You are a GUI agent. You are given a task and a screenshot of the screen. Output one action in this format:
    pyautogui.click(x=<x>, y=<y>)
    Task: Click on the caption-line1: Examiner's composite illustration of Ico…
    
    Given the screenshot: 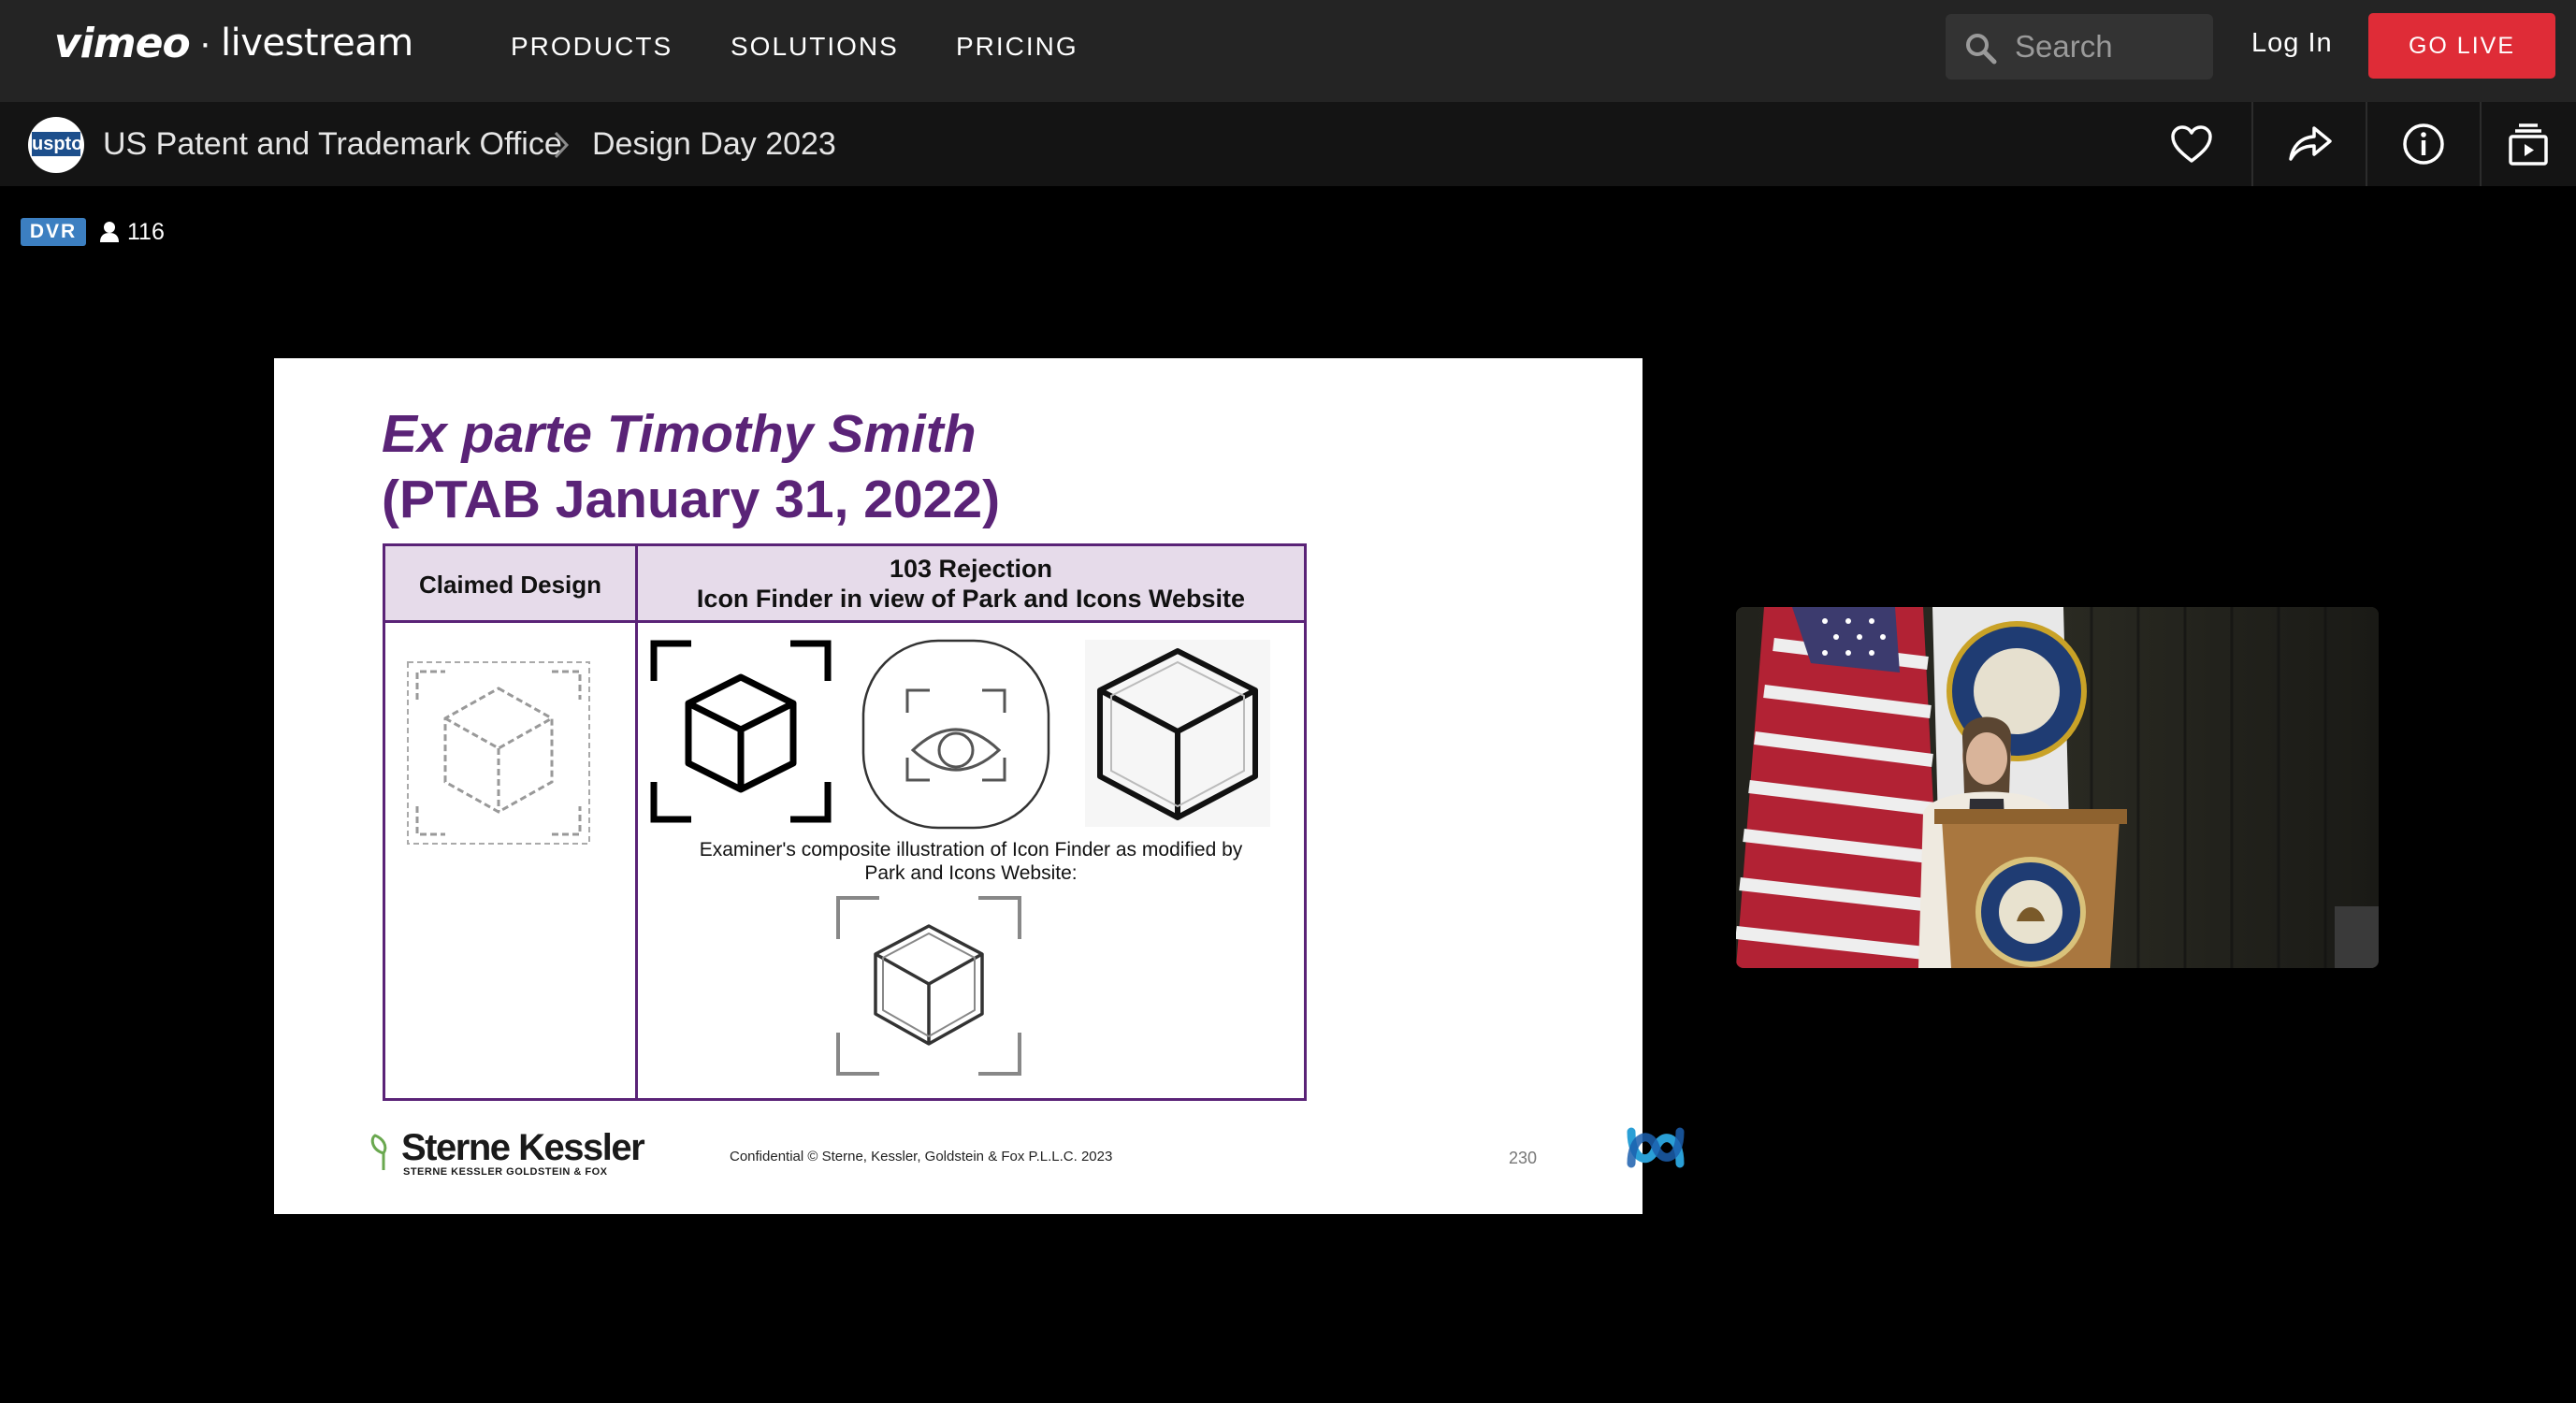 What is the action you would take?
    pyautogui.click(x=971, y=850)
    